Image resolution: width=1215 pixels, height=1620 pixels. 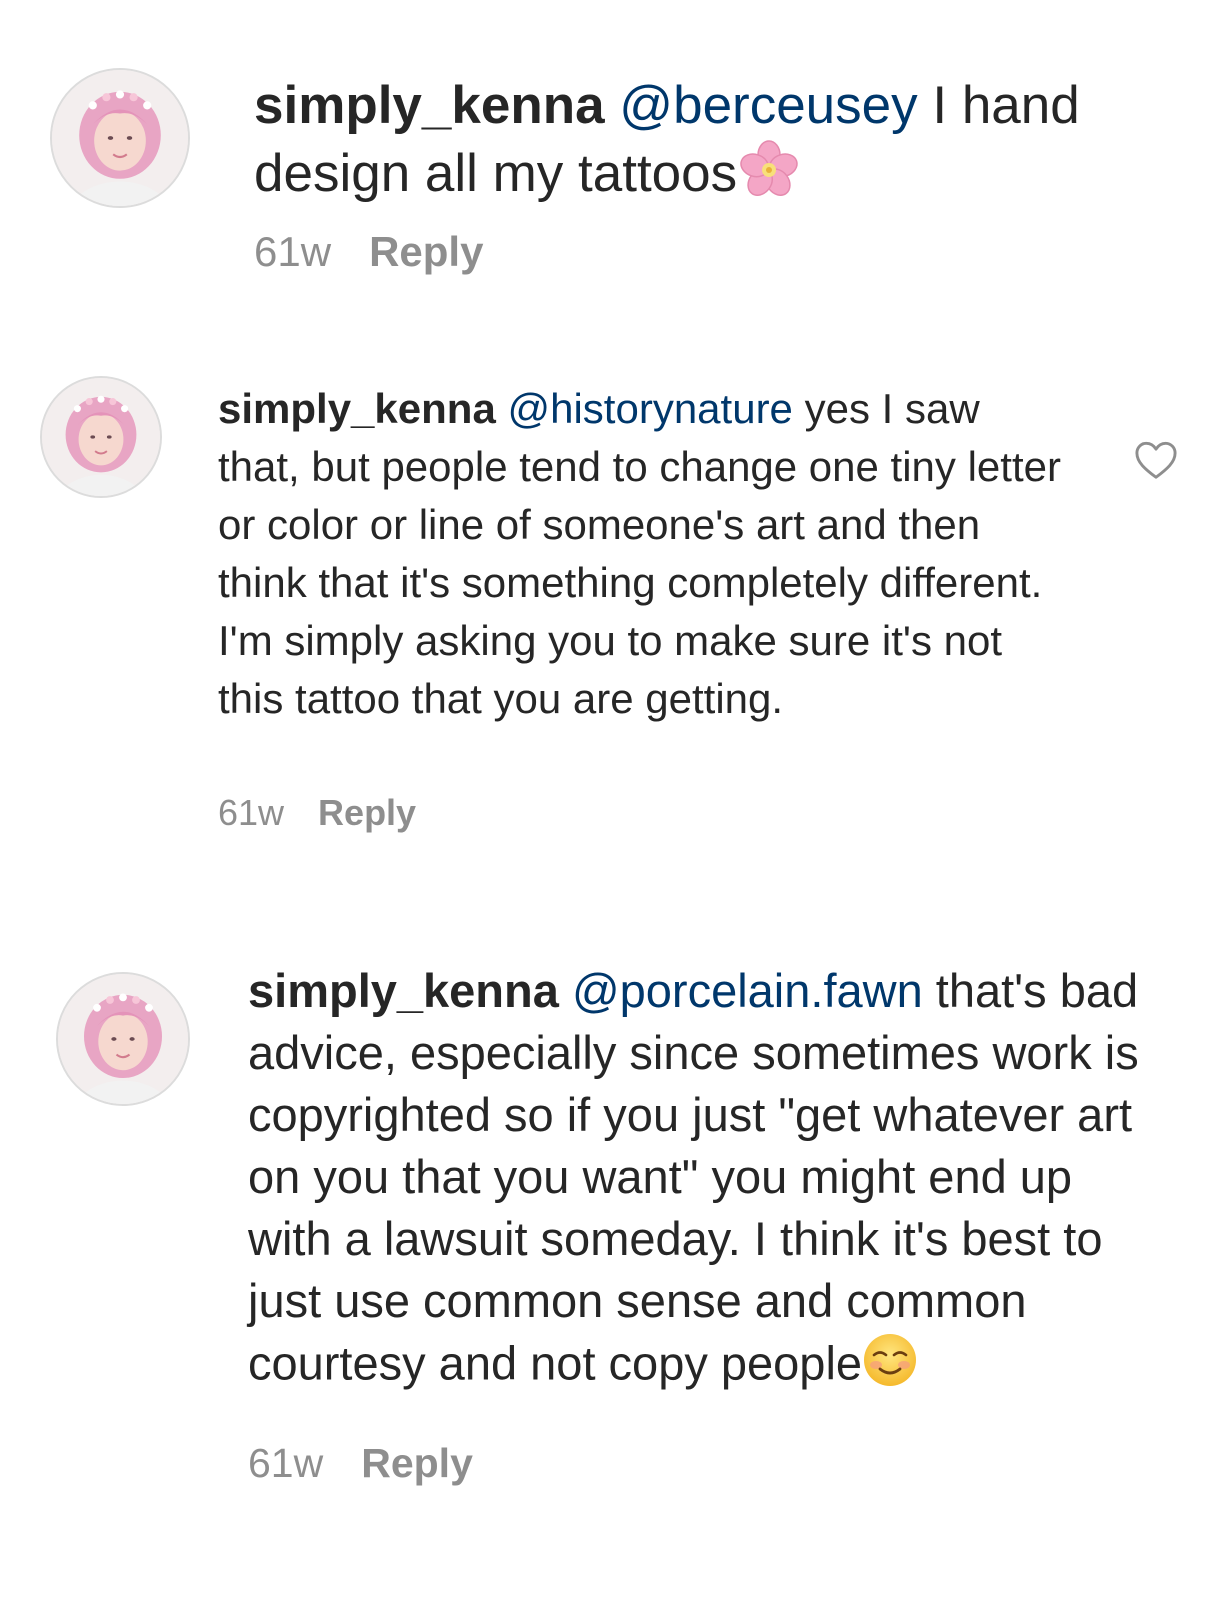 I want to click on smiling-face-emoji, so click(x=890, y=1367).